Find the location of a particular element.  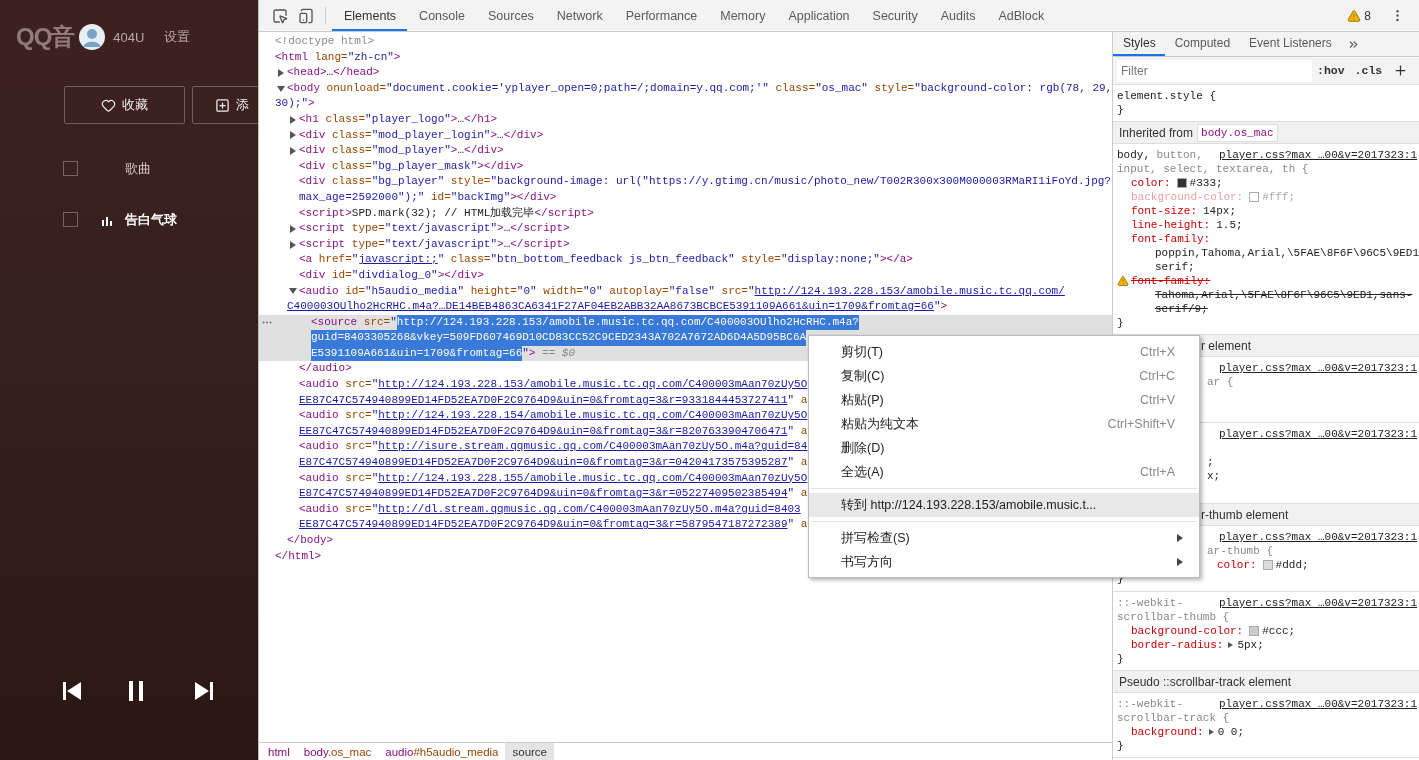

link: EE87C47C574940899ED14FD52EA7D0F2C9764D9&uin=0&fromtag=3&r=5879547187272389 is located at coordinates (543, 525).